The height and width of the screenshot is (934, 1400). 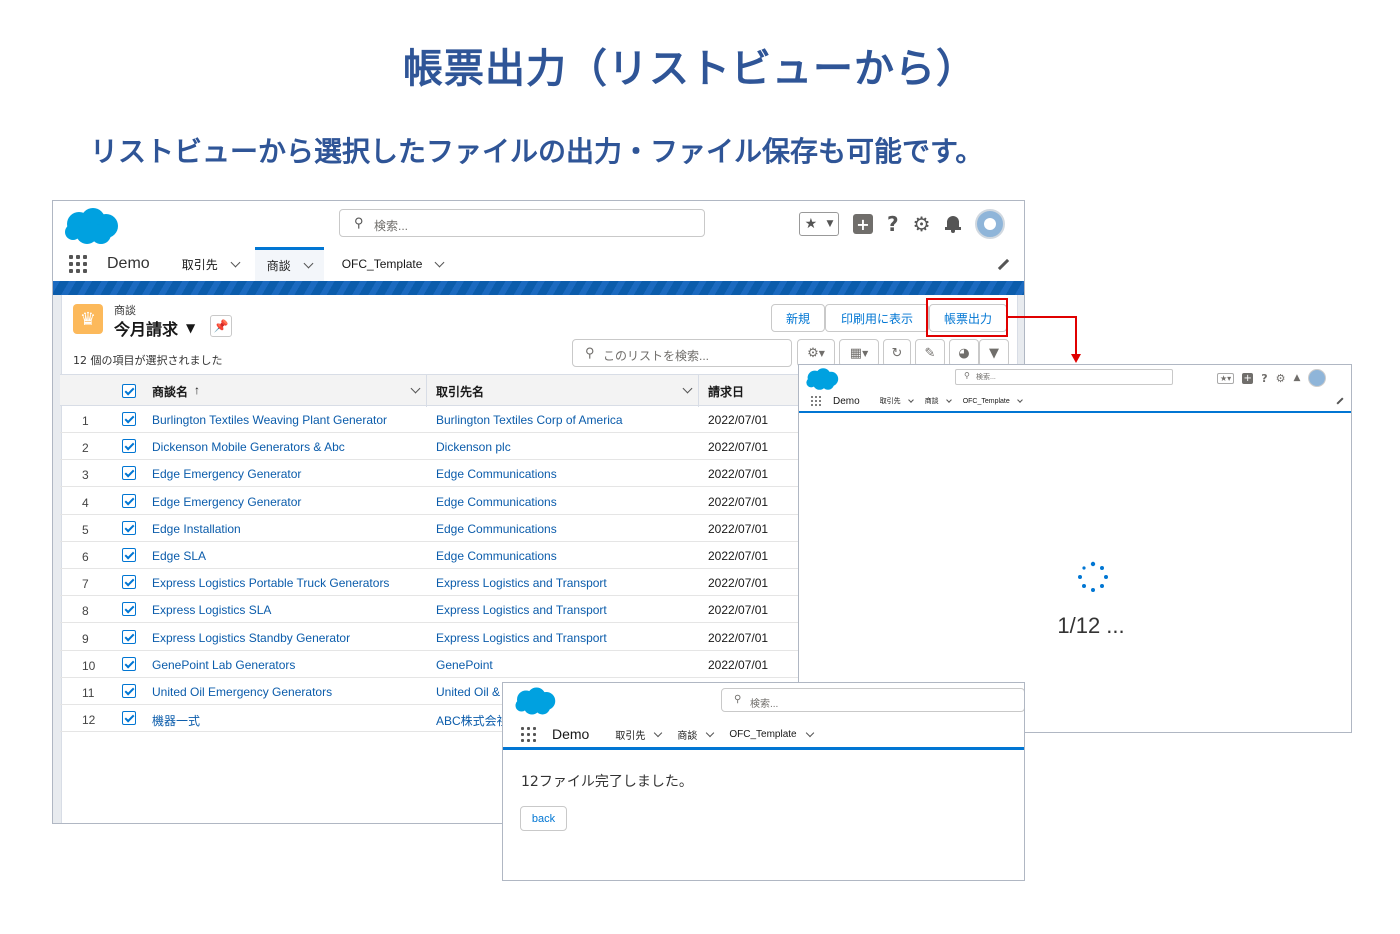 I want to click on opportunity-name-link: GenePoint Lab Generators, so click(x=223, y=665).